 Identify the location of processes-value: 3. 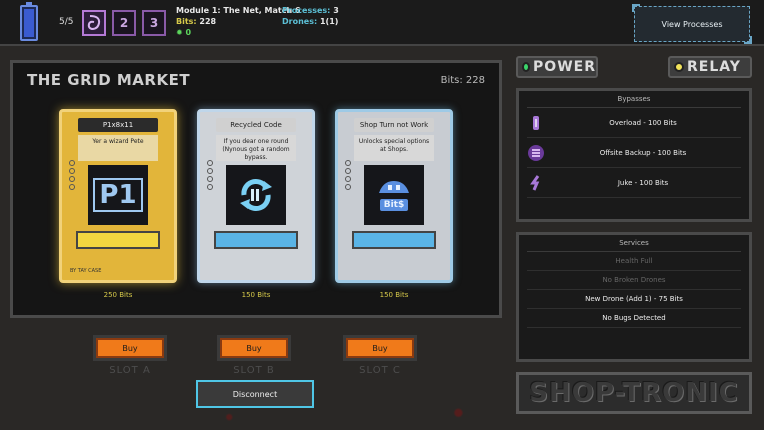
(336, 10).